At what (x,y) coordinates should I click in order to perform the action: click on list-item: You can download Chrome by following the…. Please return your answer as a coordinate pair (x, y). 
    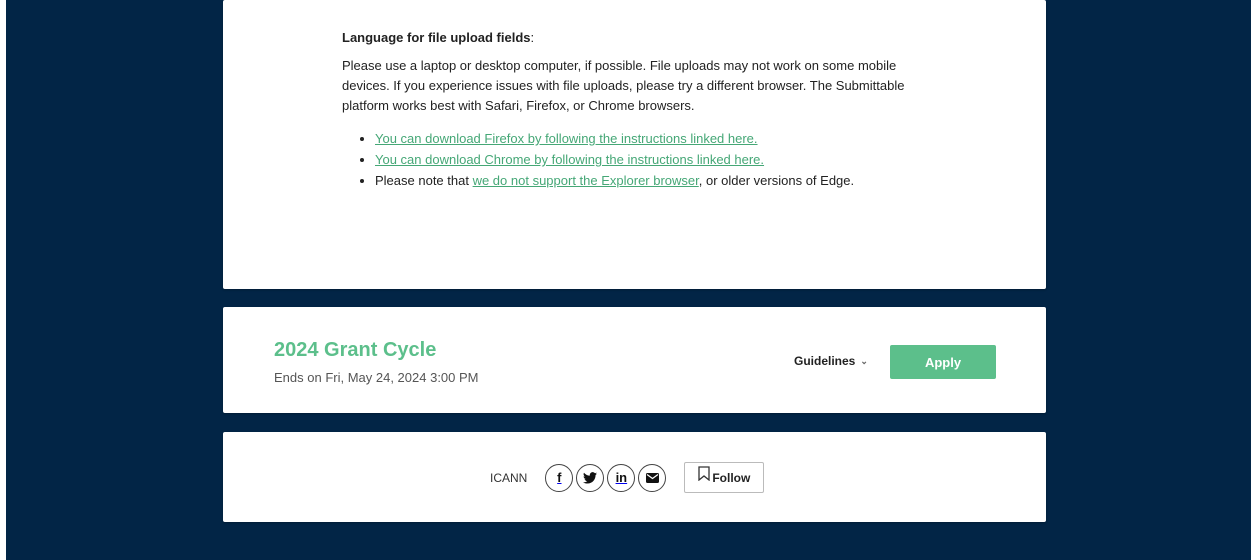
    Looking at the image, I should click on (685, 159).